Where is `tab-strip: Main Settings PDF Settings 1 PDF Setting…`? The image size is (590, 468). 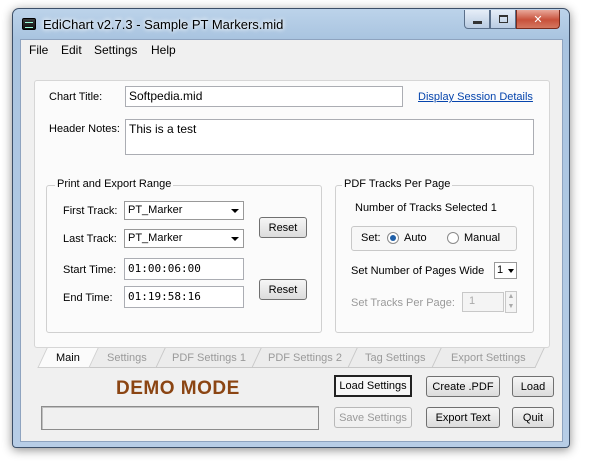
tab-strip: Main Settings PDF Settings 1 PDF Setting… is located at coordinates (292, 358).